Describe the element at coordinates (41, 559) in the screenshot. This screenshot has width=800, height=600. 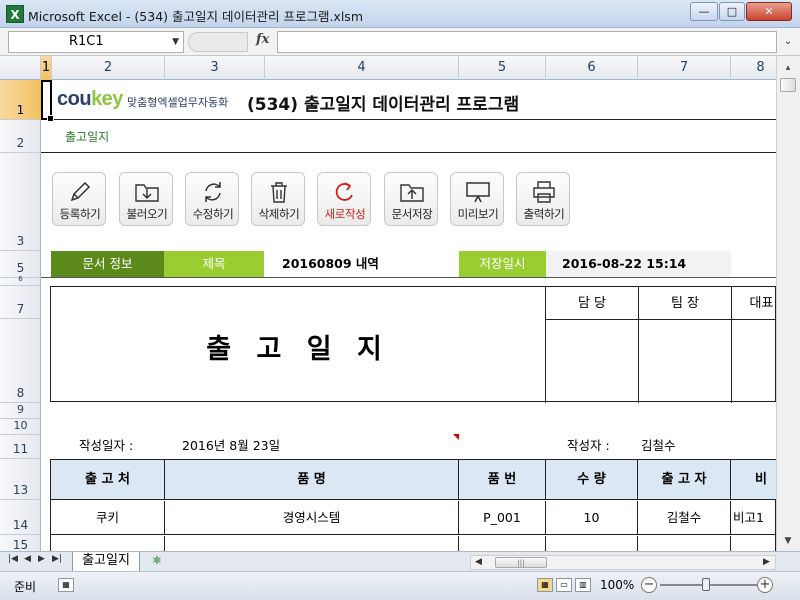
I see `next-sheet-icon: ▶` at that location.